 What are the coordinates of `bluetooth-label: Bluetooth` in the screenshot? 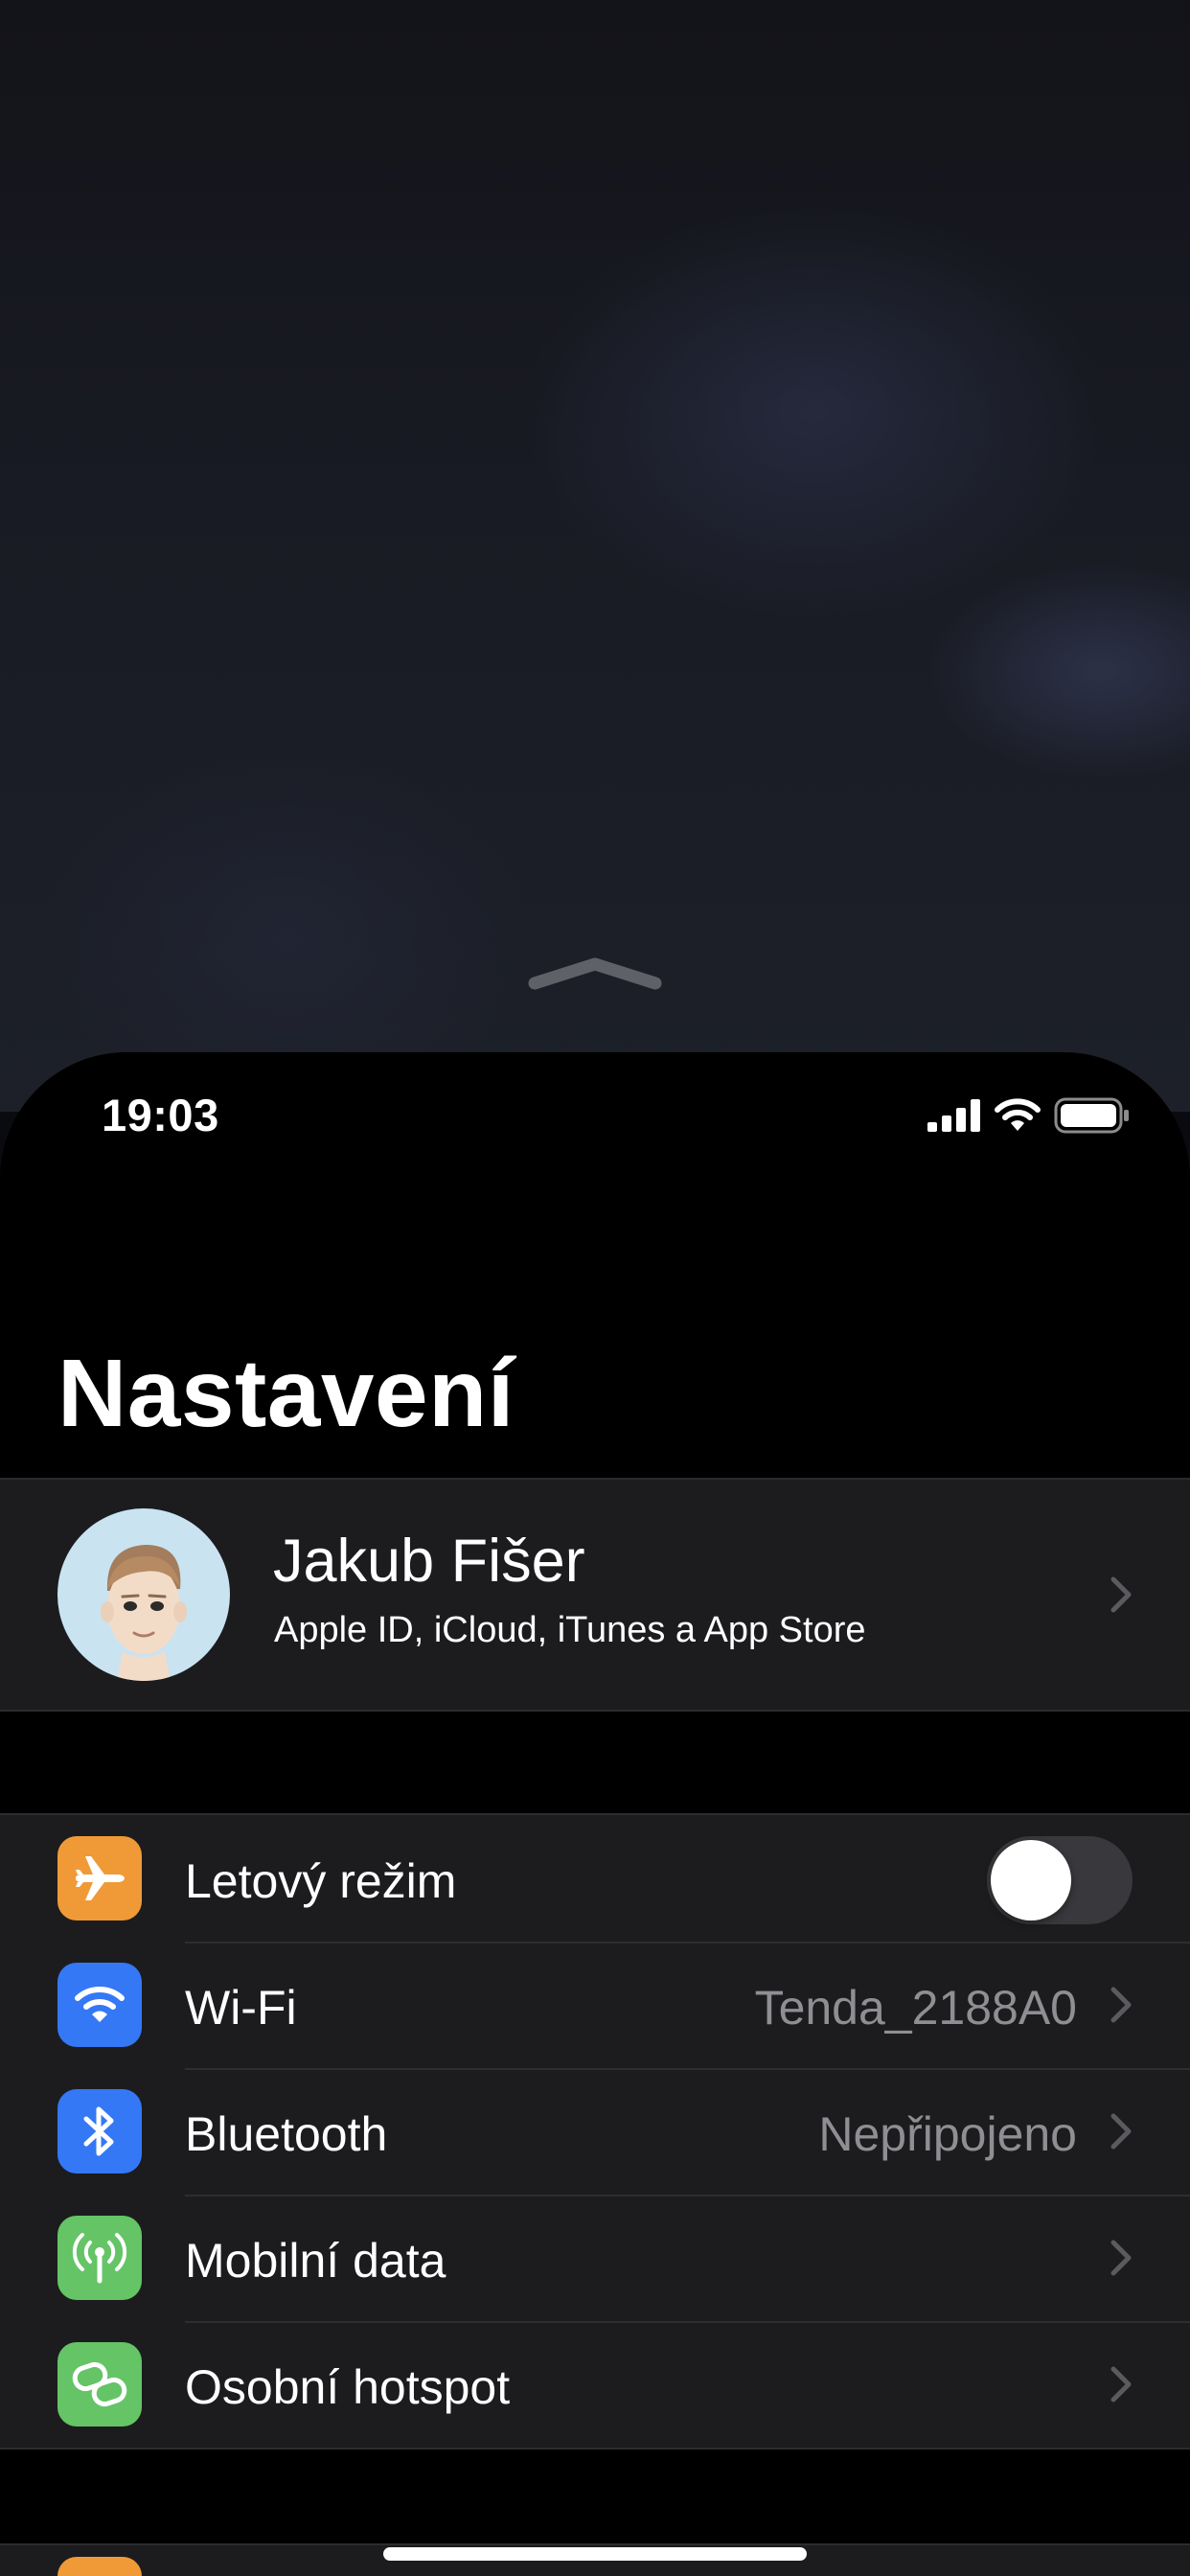 It's located at (287, 2134).